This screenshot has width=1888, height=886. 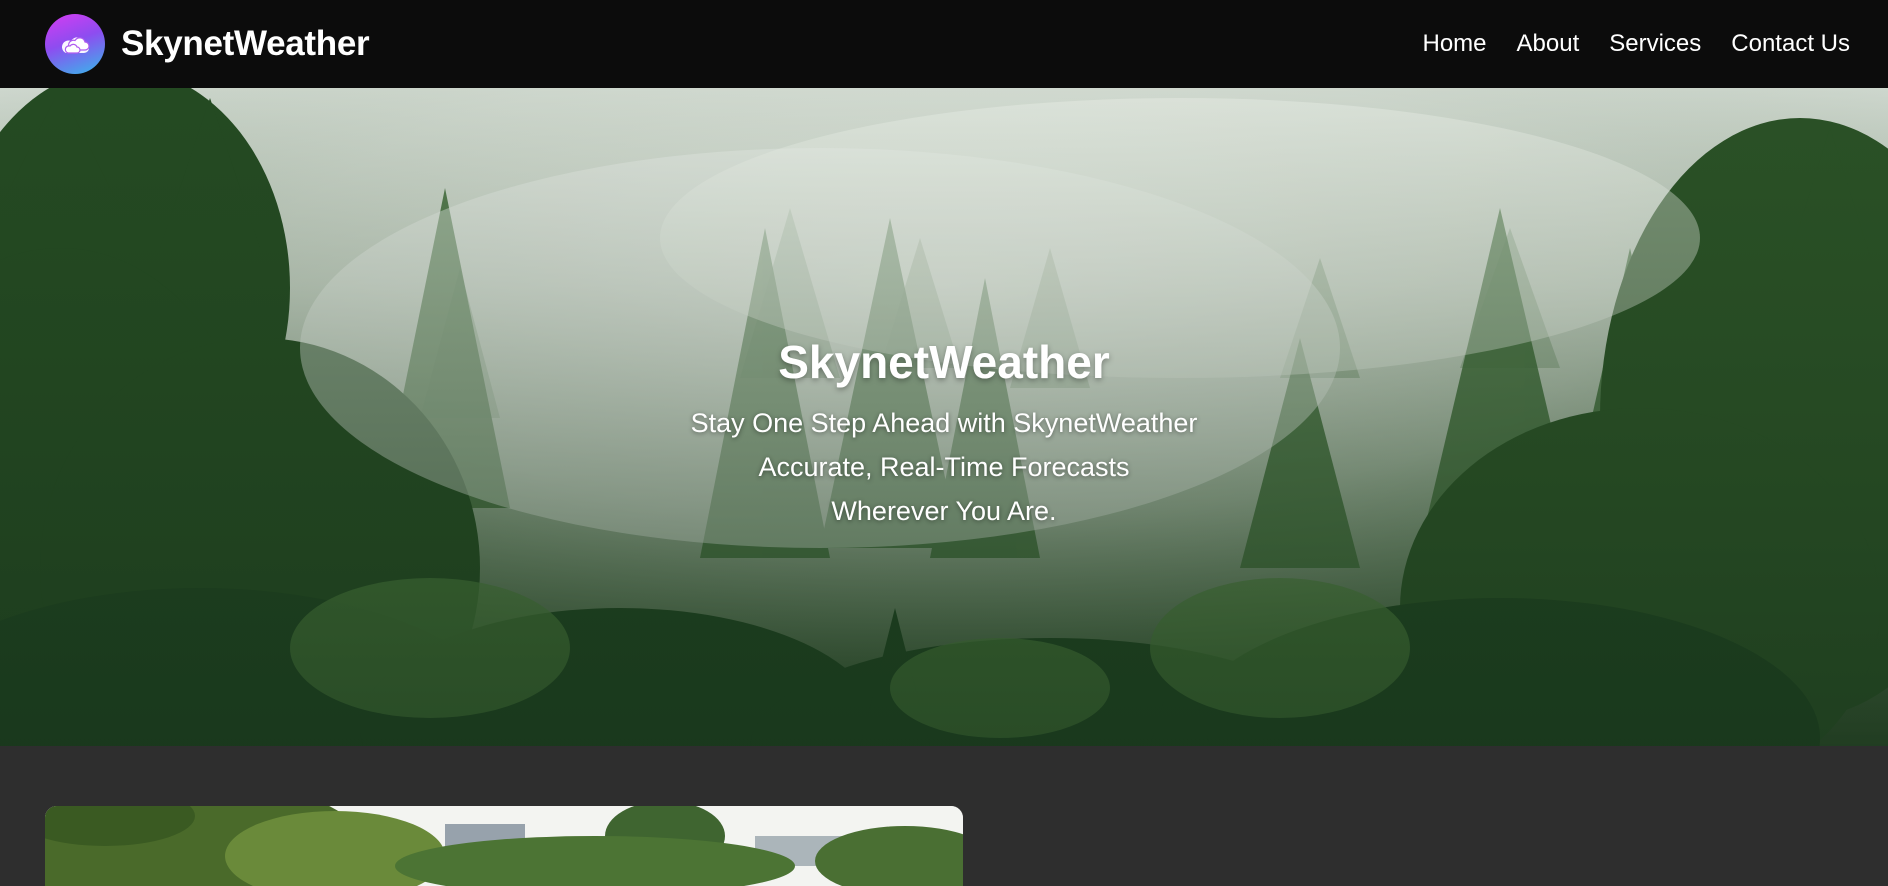 I want to click on cloud-cluster-icon, so click(x=75, y=44).